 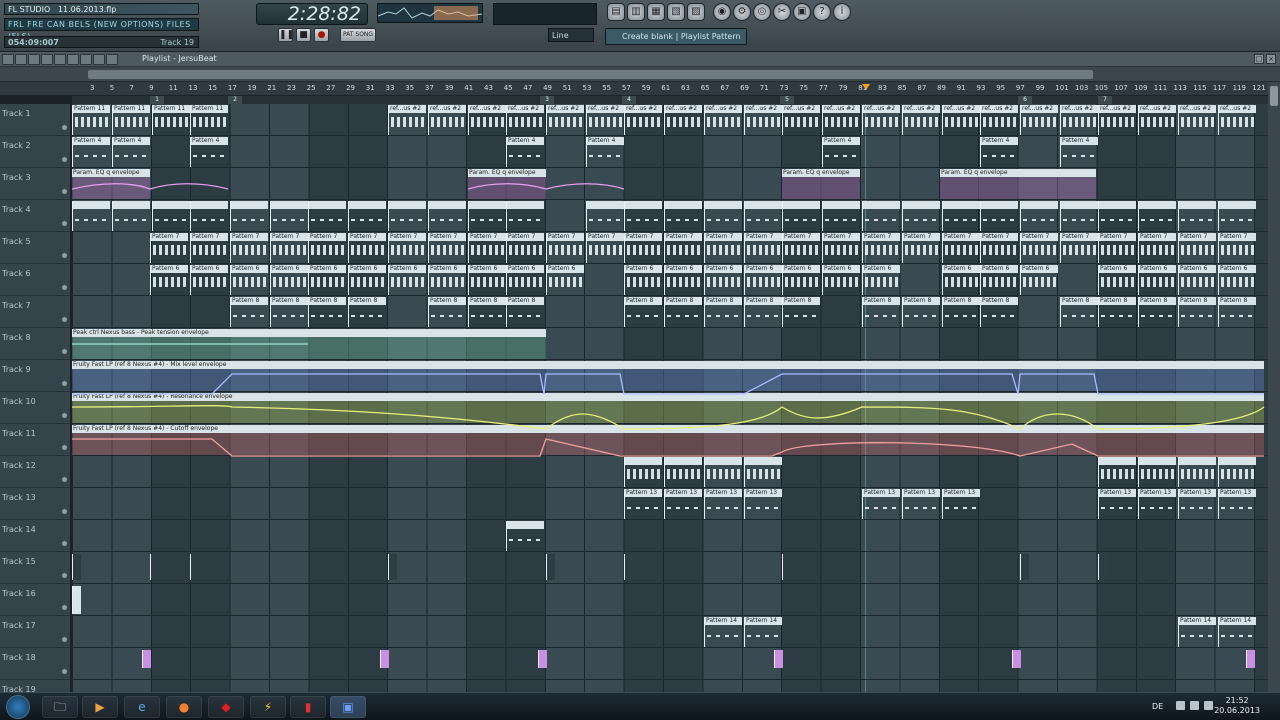 What do you see at coordinates (35, 568) in the screenshot?
I see `track-header: Track 15` at bounding box center [35, 568].